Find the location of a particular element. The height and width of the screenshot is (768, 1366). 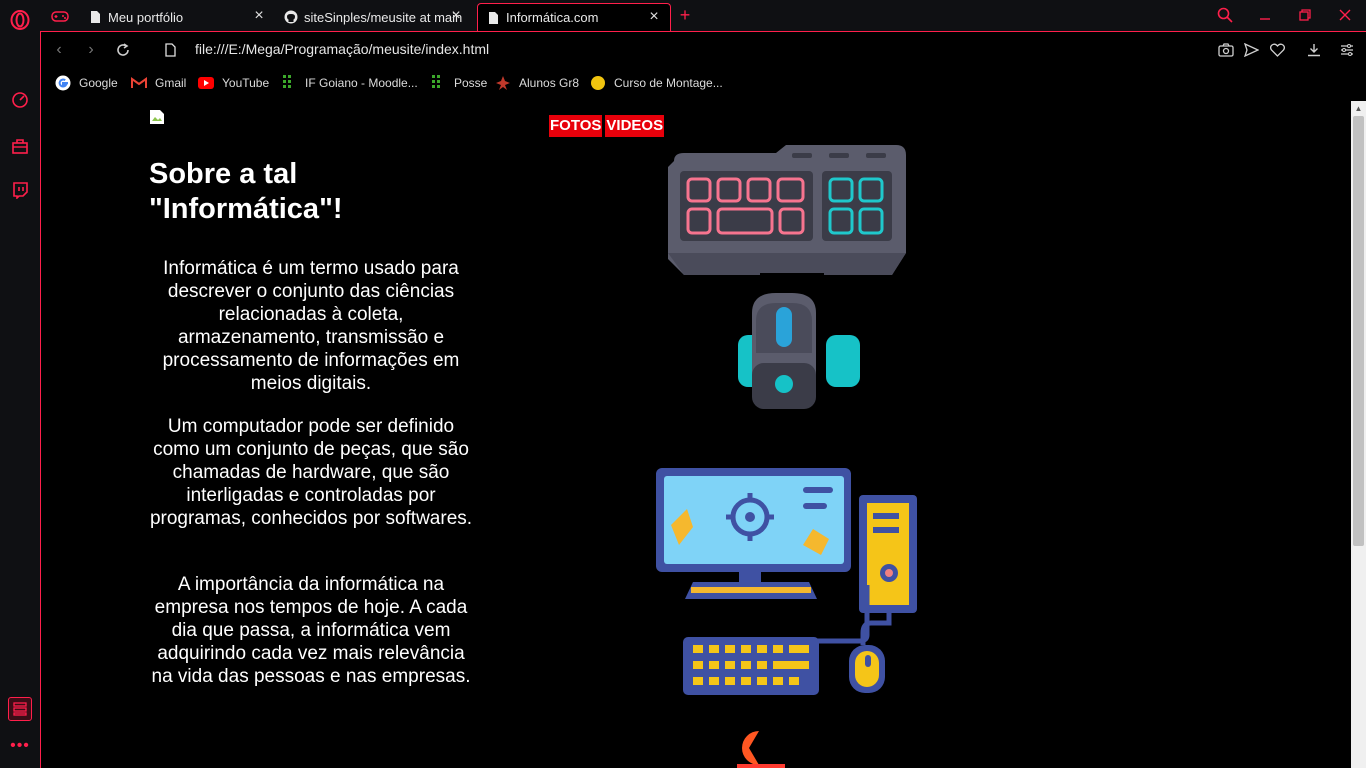

alunos-icon is located at coordinates (503, 83).